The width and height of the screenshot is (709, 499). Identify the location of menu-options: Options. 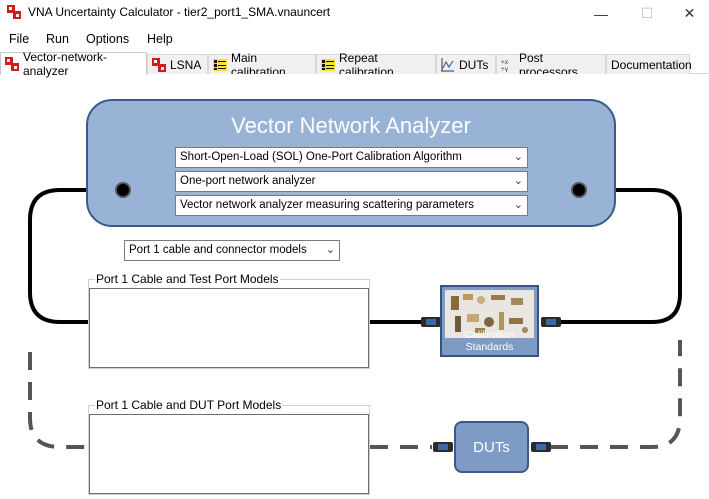
(107, 39).